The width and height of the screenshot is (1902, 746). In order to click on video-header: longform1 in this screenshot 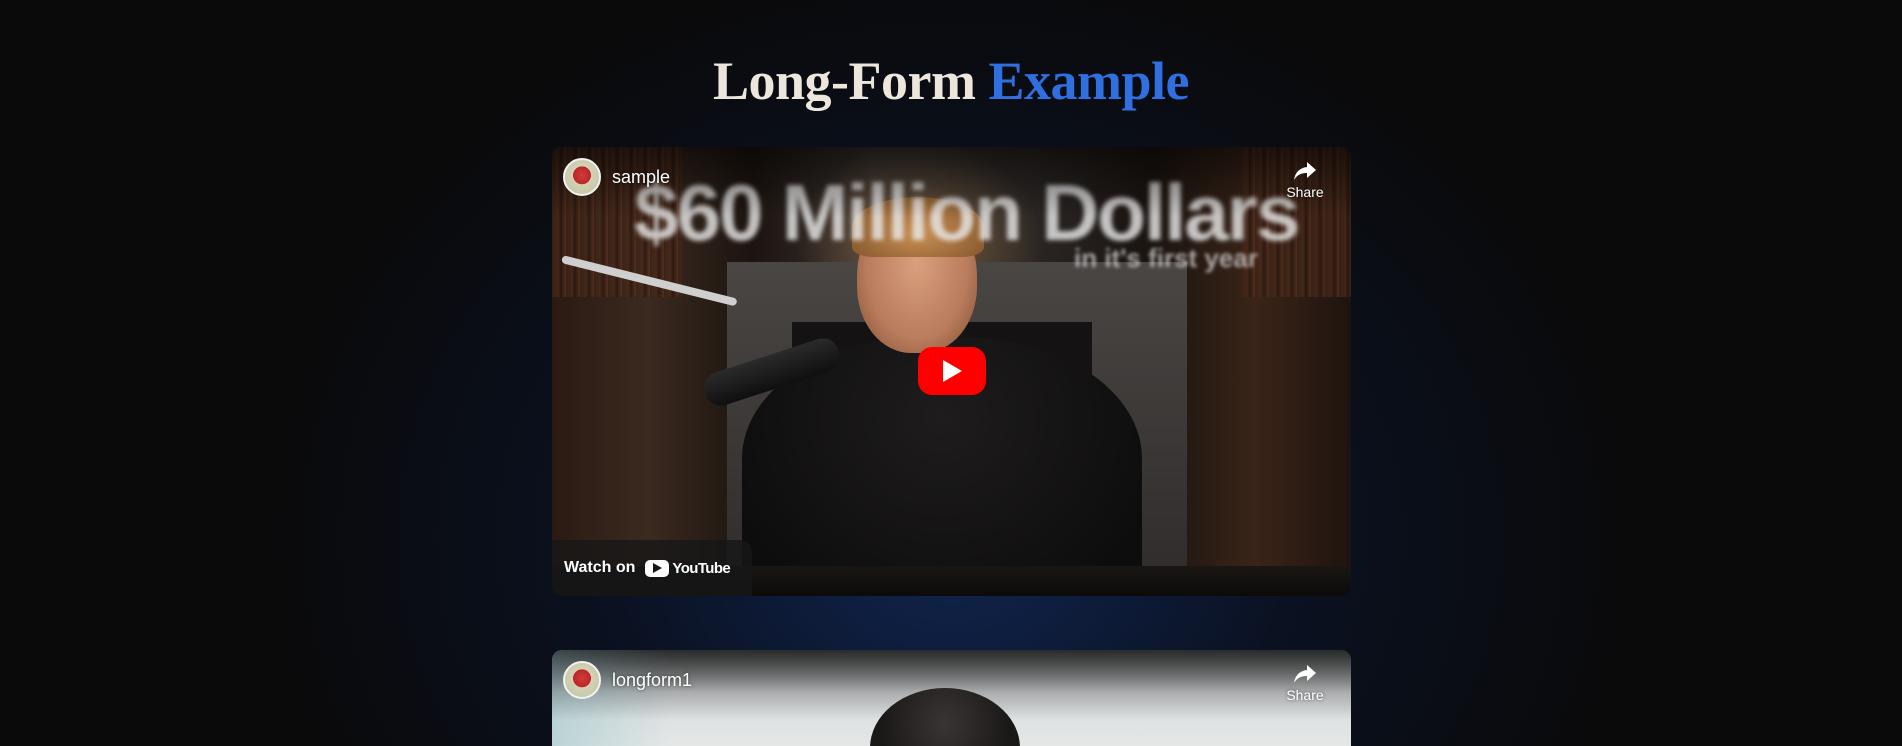, I will do `click(627, 680)`.